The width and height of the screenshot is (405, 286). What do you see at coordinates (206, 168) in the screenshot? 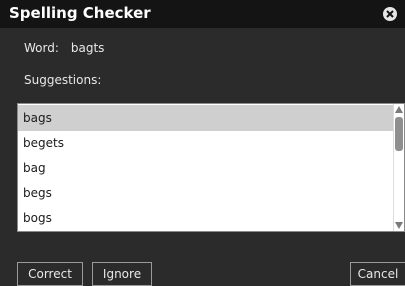
I see `suggestion-item: bag` at bounding box center [206, 168].